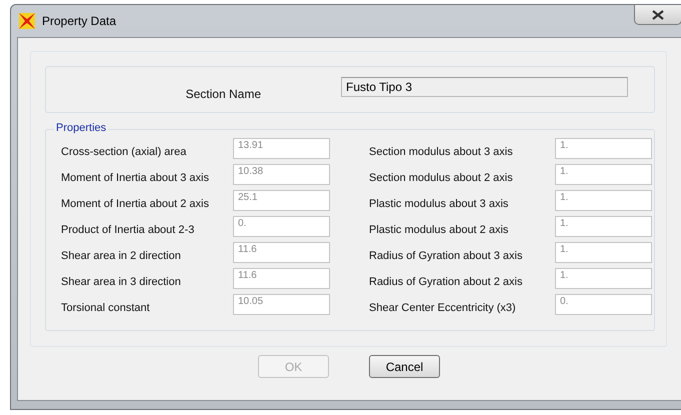 The width and height of the screenshot is (681, 415). Describe the element at coordinates (79, 21) in the screenshot. I see `window-title: Property Data` at that location.